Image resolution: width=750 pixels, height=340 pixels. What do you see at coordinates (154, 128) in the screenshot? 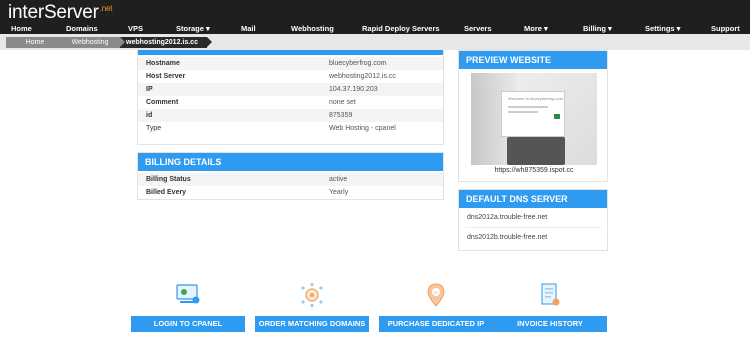
I see `info-key: Type` at bounding box center [154, 128].